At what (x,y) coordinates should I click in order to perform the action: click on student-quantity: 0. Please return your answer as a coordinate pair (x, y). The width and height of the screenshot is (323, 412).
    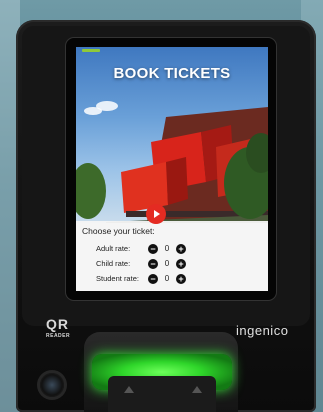
    Looking at the image, I should click on (167, 278).